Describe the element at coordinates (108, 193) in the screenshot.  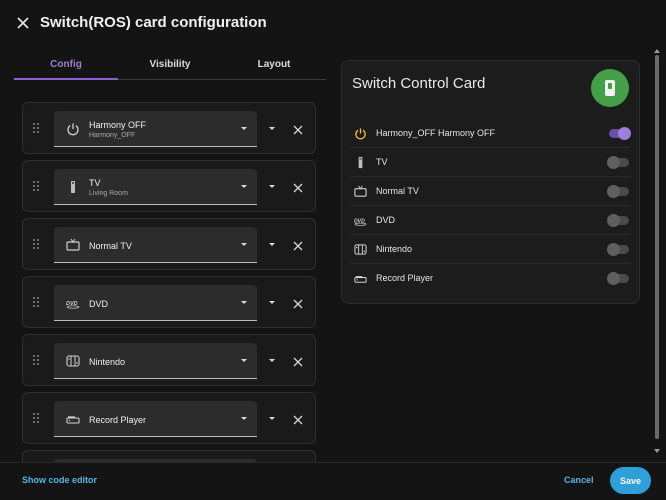
I see `entity-secondary: Living Room` at that location.